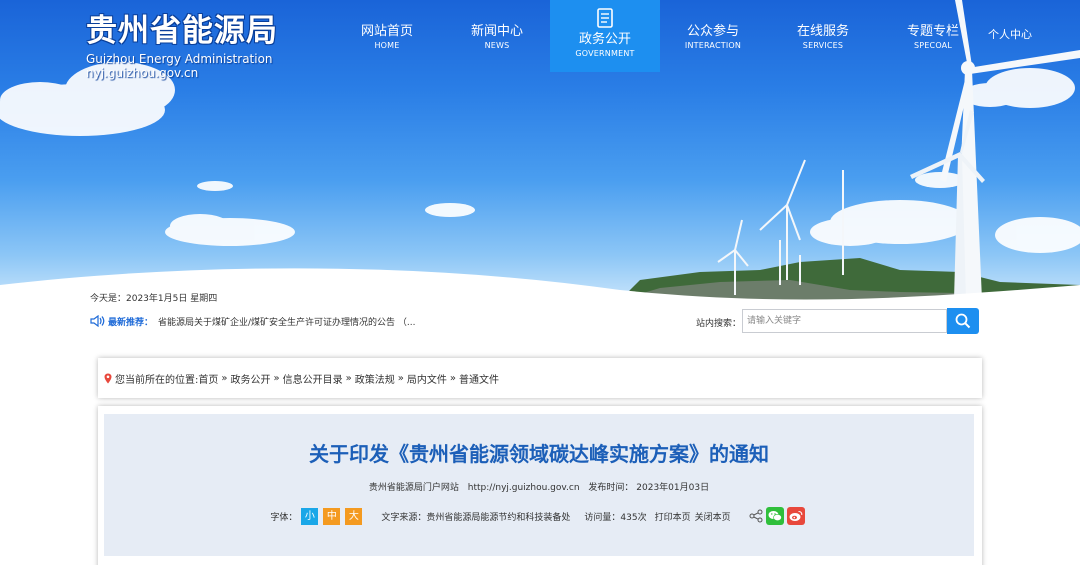 This screenshot has width=1080, height=565. I want to click on nav-label-en: INTERACTION, so click(713, 45).